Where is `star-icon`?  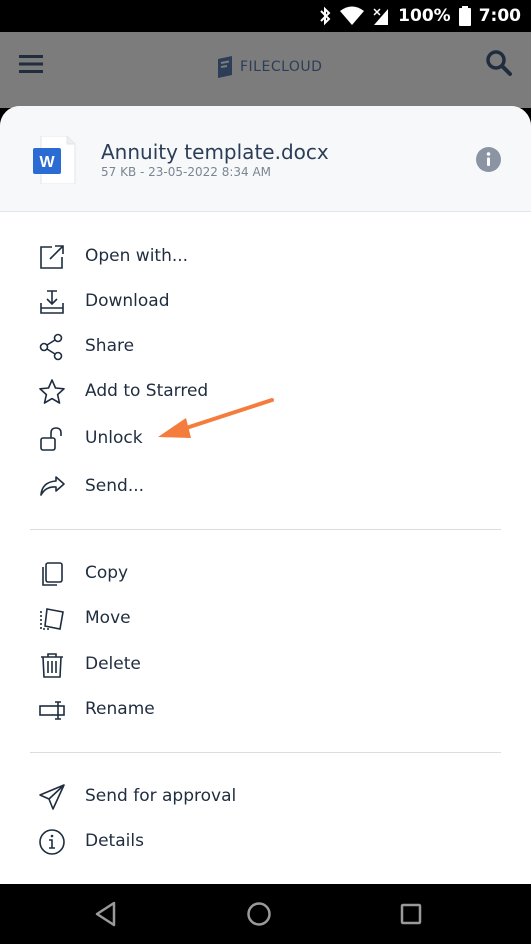
star-icon is located at coordinates (52, 391).